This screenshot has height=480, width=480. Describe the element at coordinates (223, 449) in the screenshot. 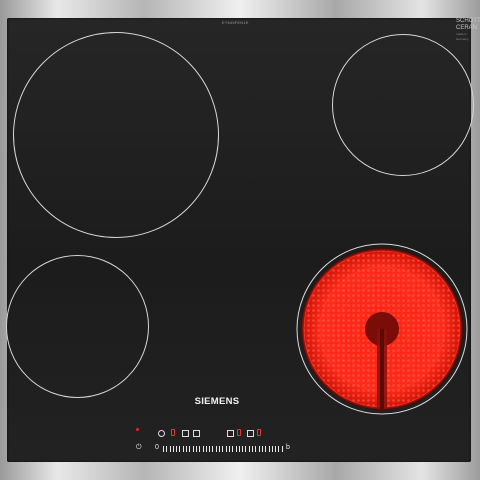

I see `power-level-slider` at that location.